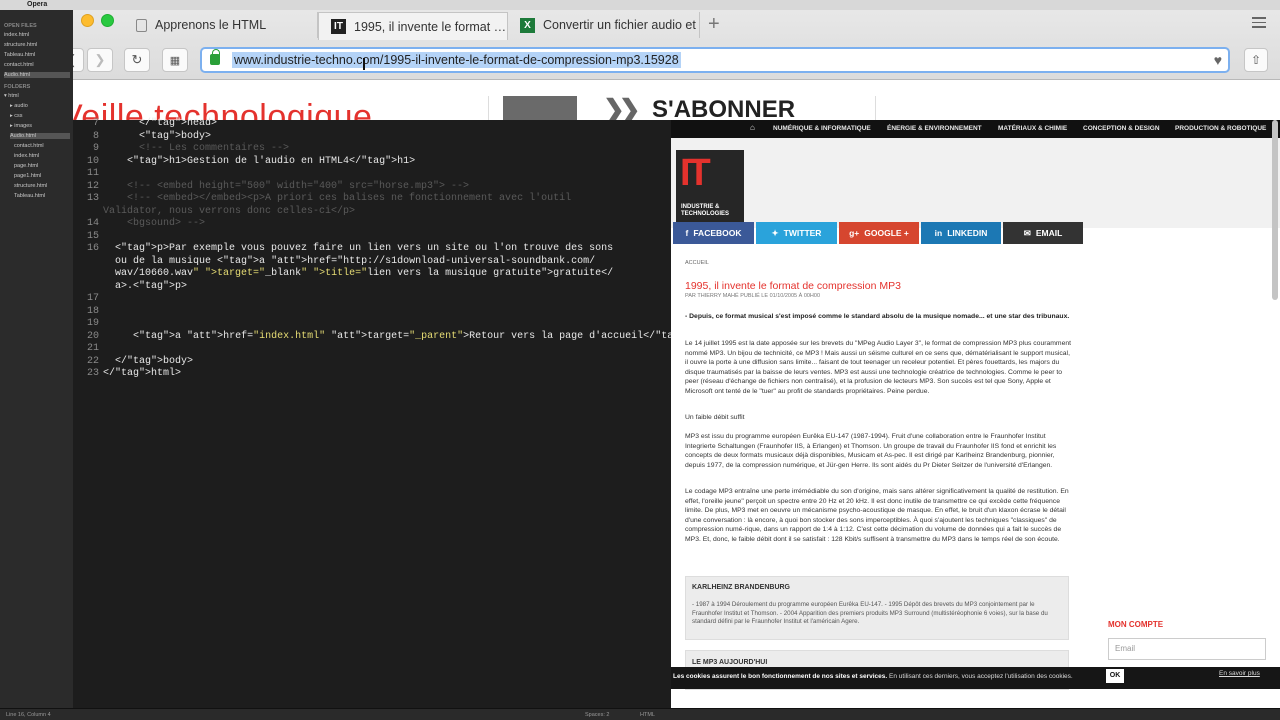  I want to click on line-number: 21, so click(92, 348).